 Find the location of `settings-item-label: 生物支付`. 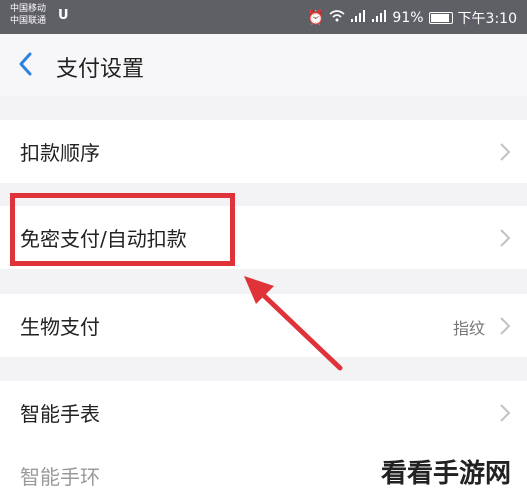

settings-item-label: 生物支付 is located at coordinates (60, 327).